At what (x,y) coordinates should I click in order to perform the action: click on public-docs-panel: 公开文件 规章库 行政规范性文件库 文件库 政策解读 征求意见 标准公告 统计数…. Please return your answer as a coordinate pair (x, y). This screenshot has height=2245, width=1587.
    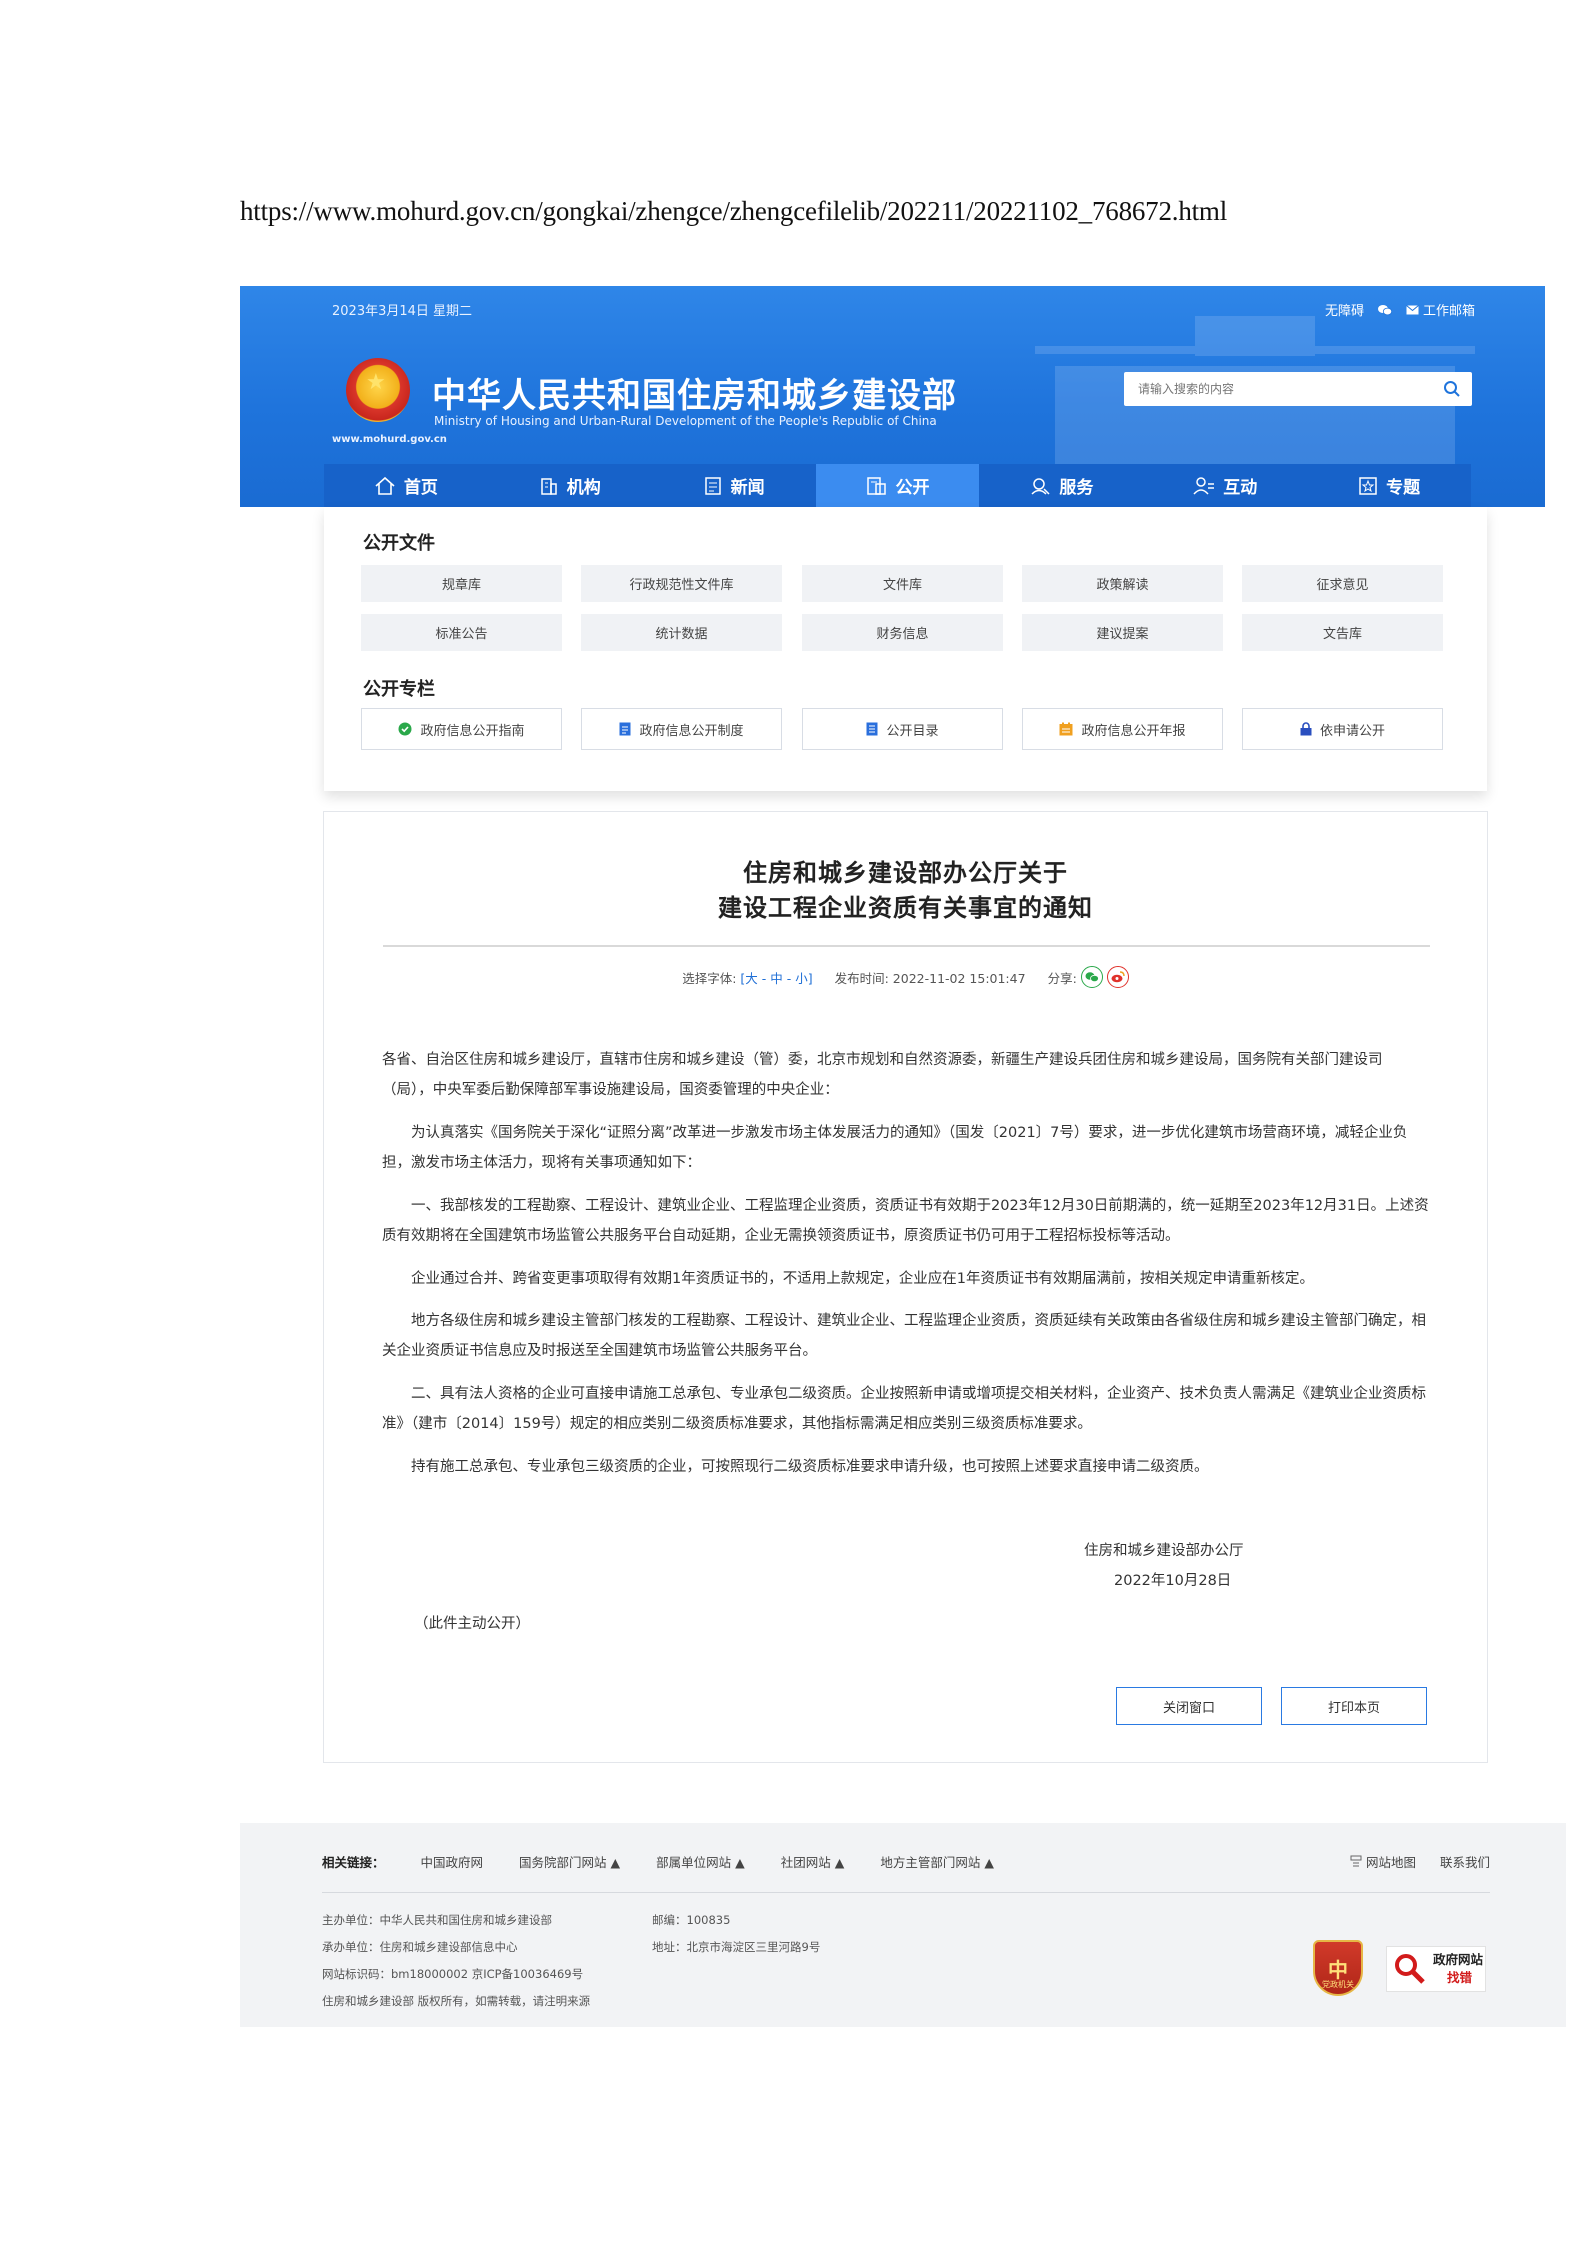
    Looking at the image, I should click on (905, 649).